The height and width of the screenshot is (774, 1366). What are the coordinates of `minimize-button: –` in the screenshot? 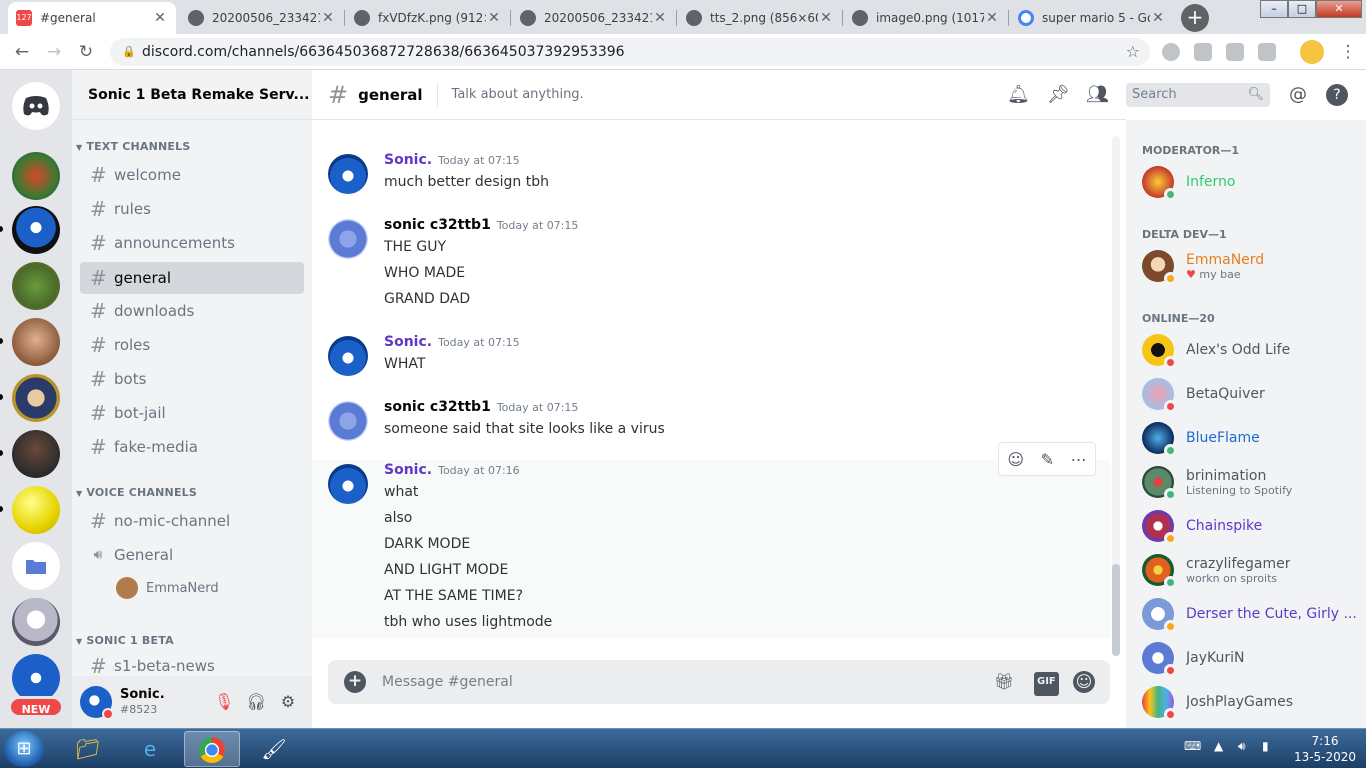 It's located at (1274, 9).